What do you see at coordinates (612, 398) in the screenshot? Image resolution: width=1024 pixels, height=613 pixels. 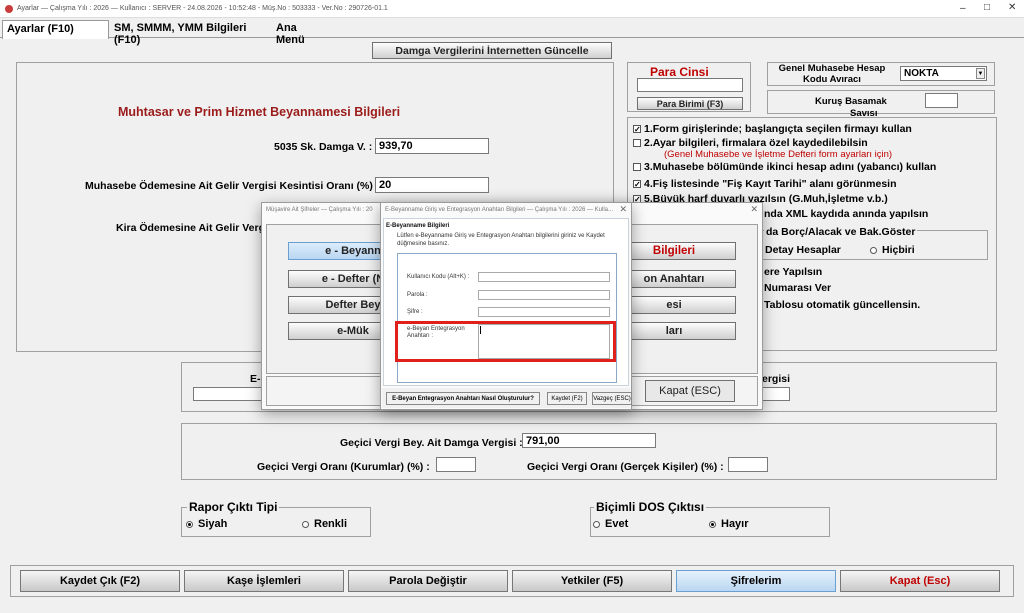 I see `vazgec-button: Vazgeç (ESC)` at bounding box center [612, 398].